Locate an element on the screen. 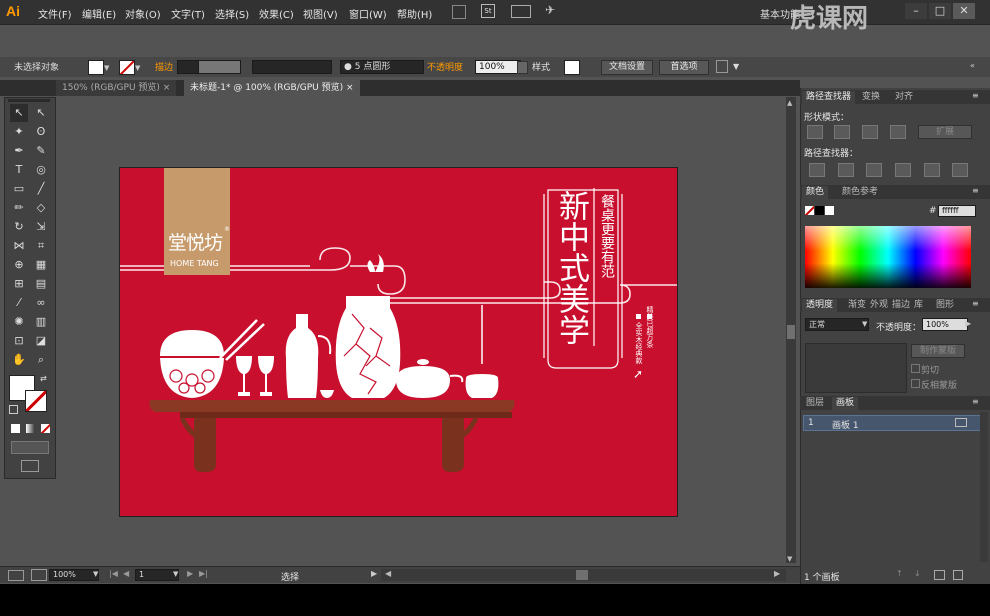 This screenshot has width=990, height=616. tab-transform: 变换 is located at coordinates (871, 97).